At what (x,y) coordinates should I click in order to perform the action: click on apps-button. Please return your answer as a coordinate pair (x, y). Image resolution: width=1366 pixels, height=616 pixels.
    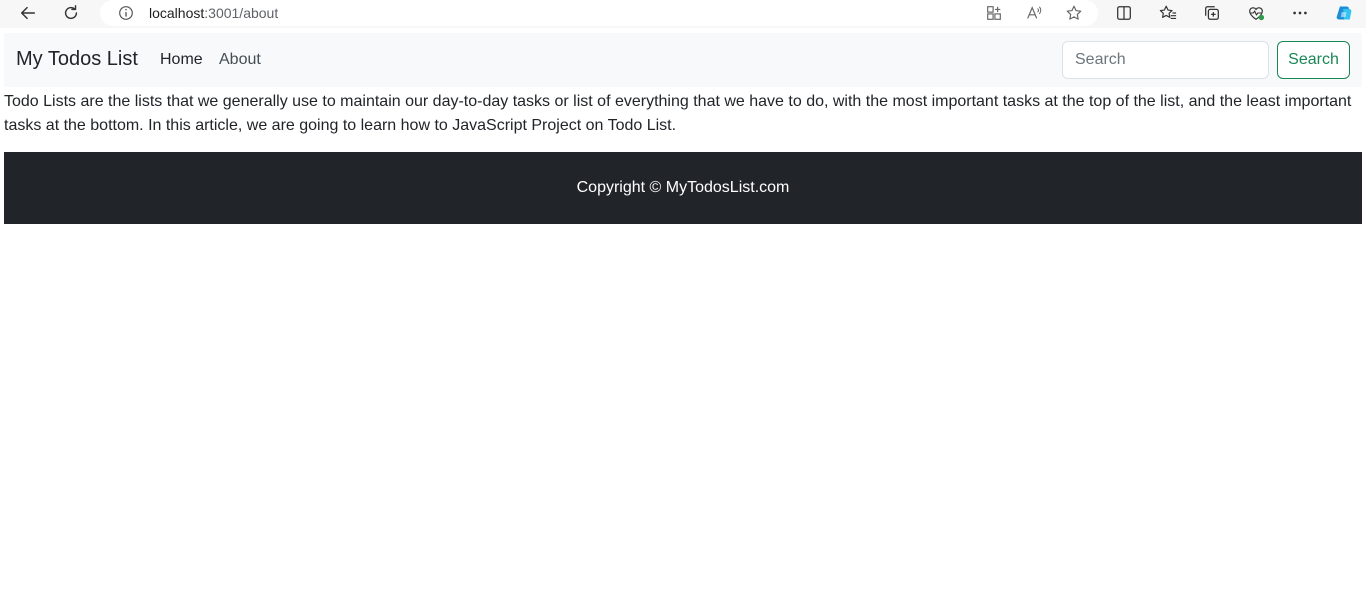
    Looking at the image, I should click on (994, 13).